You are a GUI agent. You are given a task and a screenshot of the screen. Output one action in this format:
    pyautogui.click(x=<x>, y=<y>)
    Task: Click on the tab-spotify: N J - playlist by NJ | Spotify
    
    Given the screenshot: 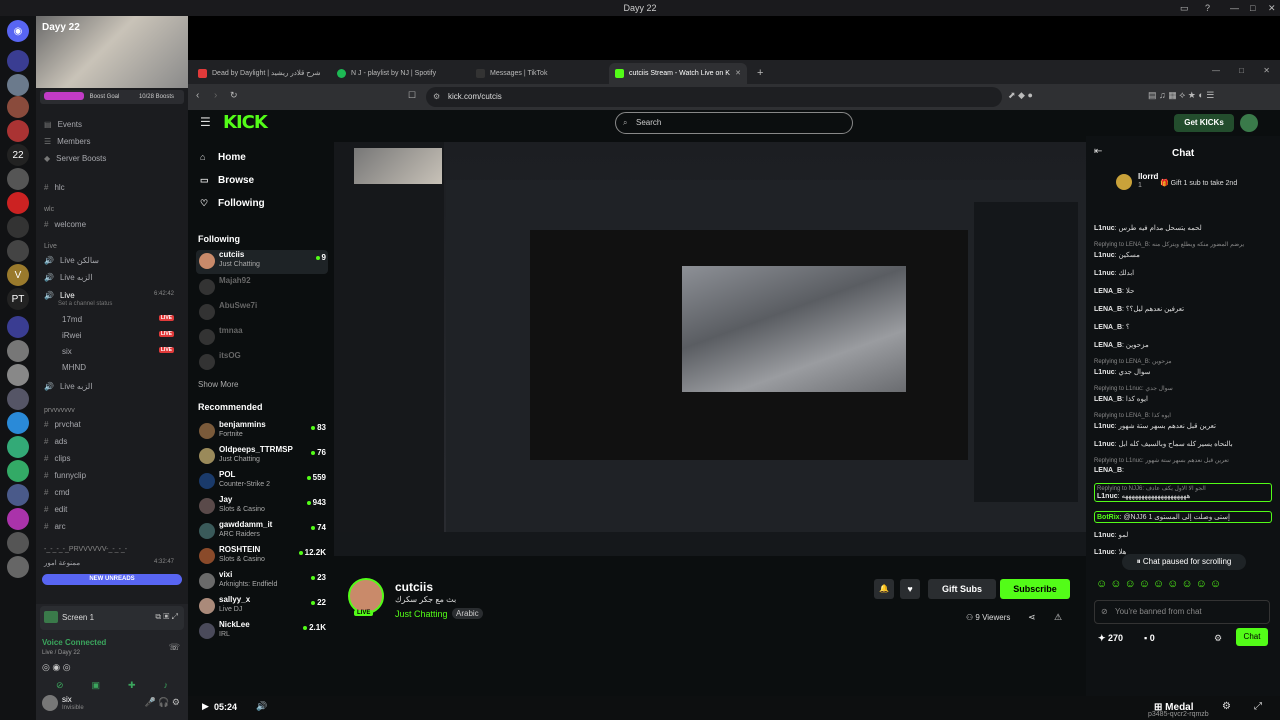 What is the action you would take?
    pyautogui.click(x=398, y=73)
    